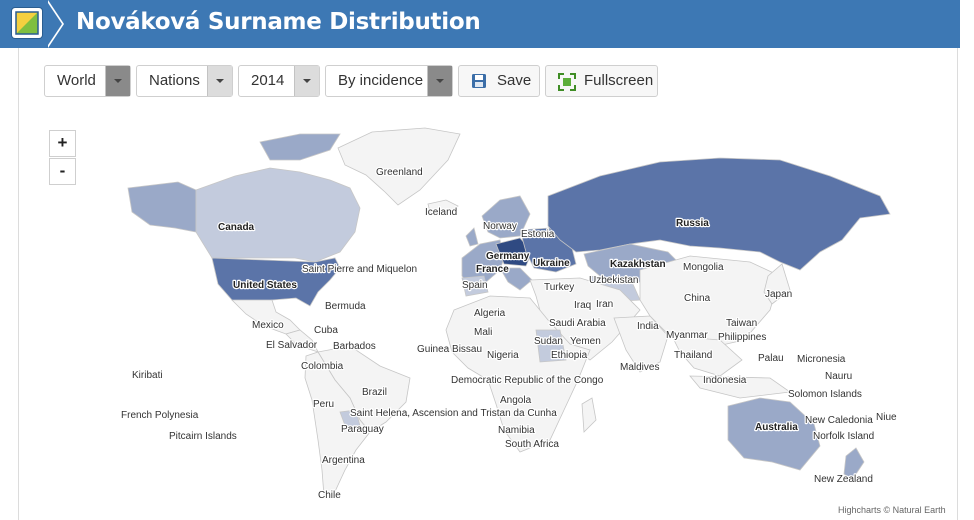  What do you see at coordinates (268, 325) in the screenshot?
I see `label-mexico: Mexico` at bounding box center [268, 325].